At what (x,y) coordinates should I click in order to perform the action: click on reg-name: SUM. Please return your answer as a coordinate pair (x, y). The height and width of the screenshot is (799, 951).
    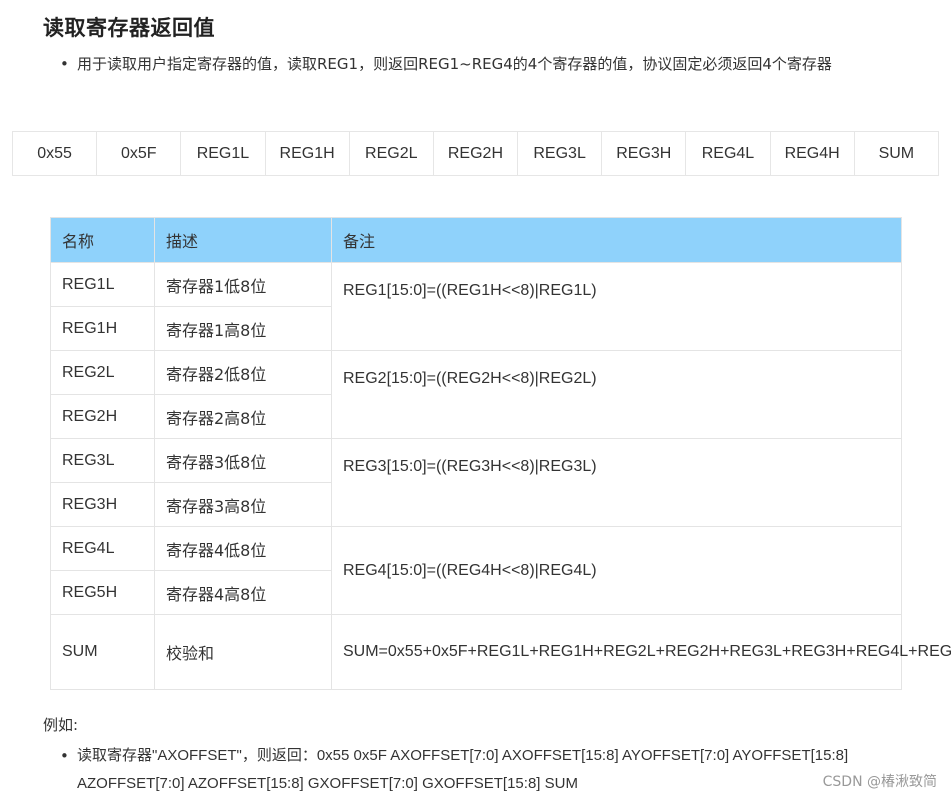
    Looking at the image, I should click on (102, 652).